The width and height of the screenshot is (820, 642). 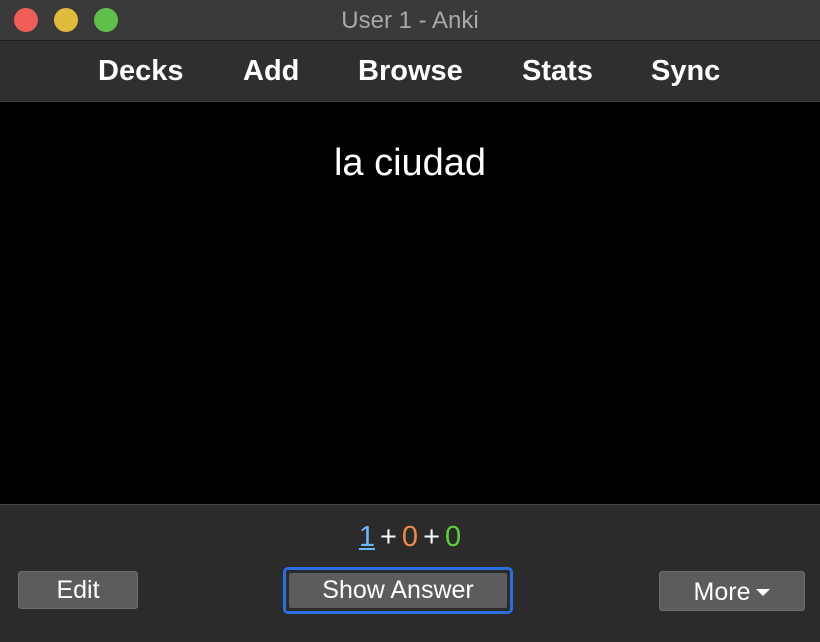 What do you see at coordinates (140, 71) in the screenshot?
I see `nav-decks-link: Decks` at bounding box center [140, 71].